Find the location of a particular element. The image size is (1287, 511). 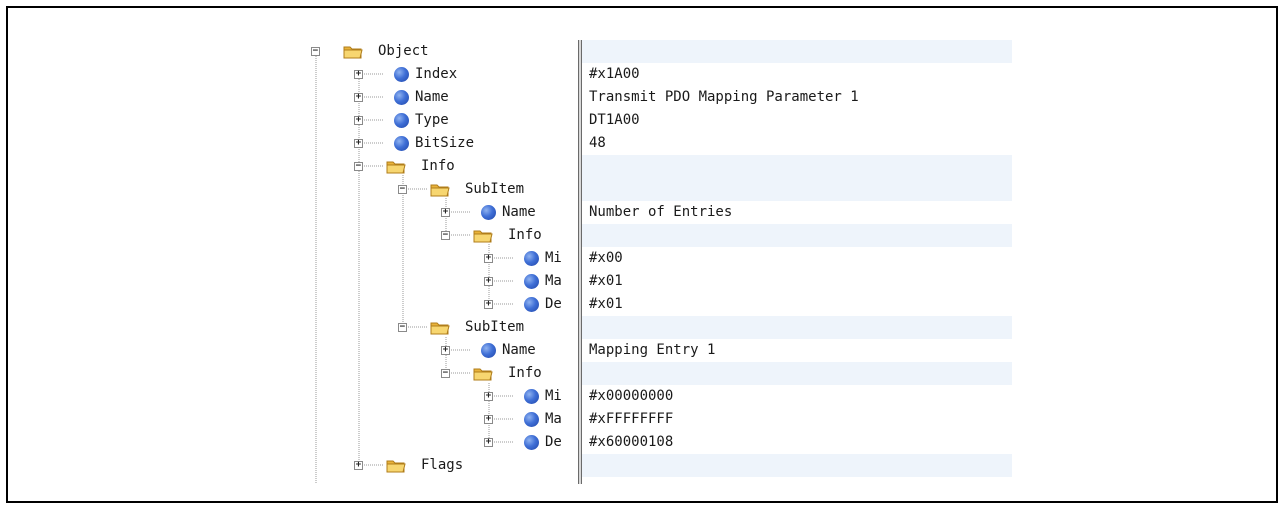

tree-node-label-index: Index is located at coordinates (495, 74).